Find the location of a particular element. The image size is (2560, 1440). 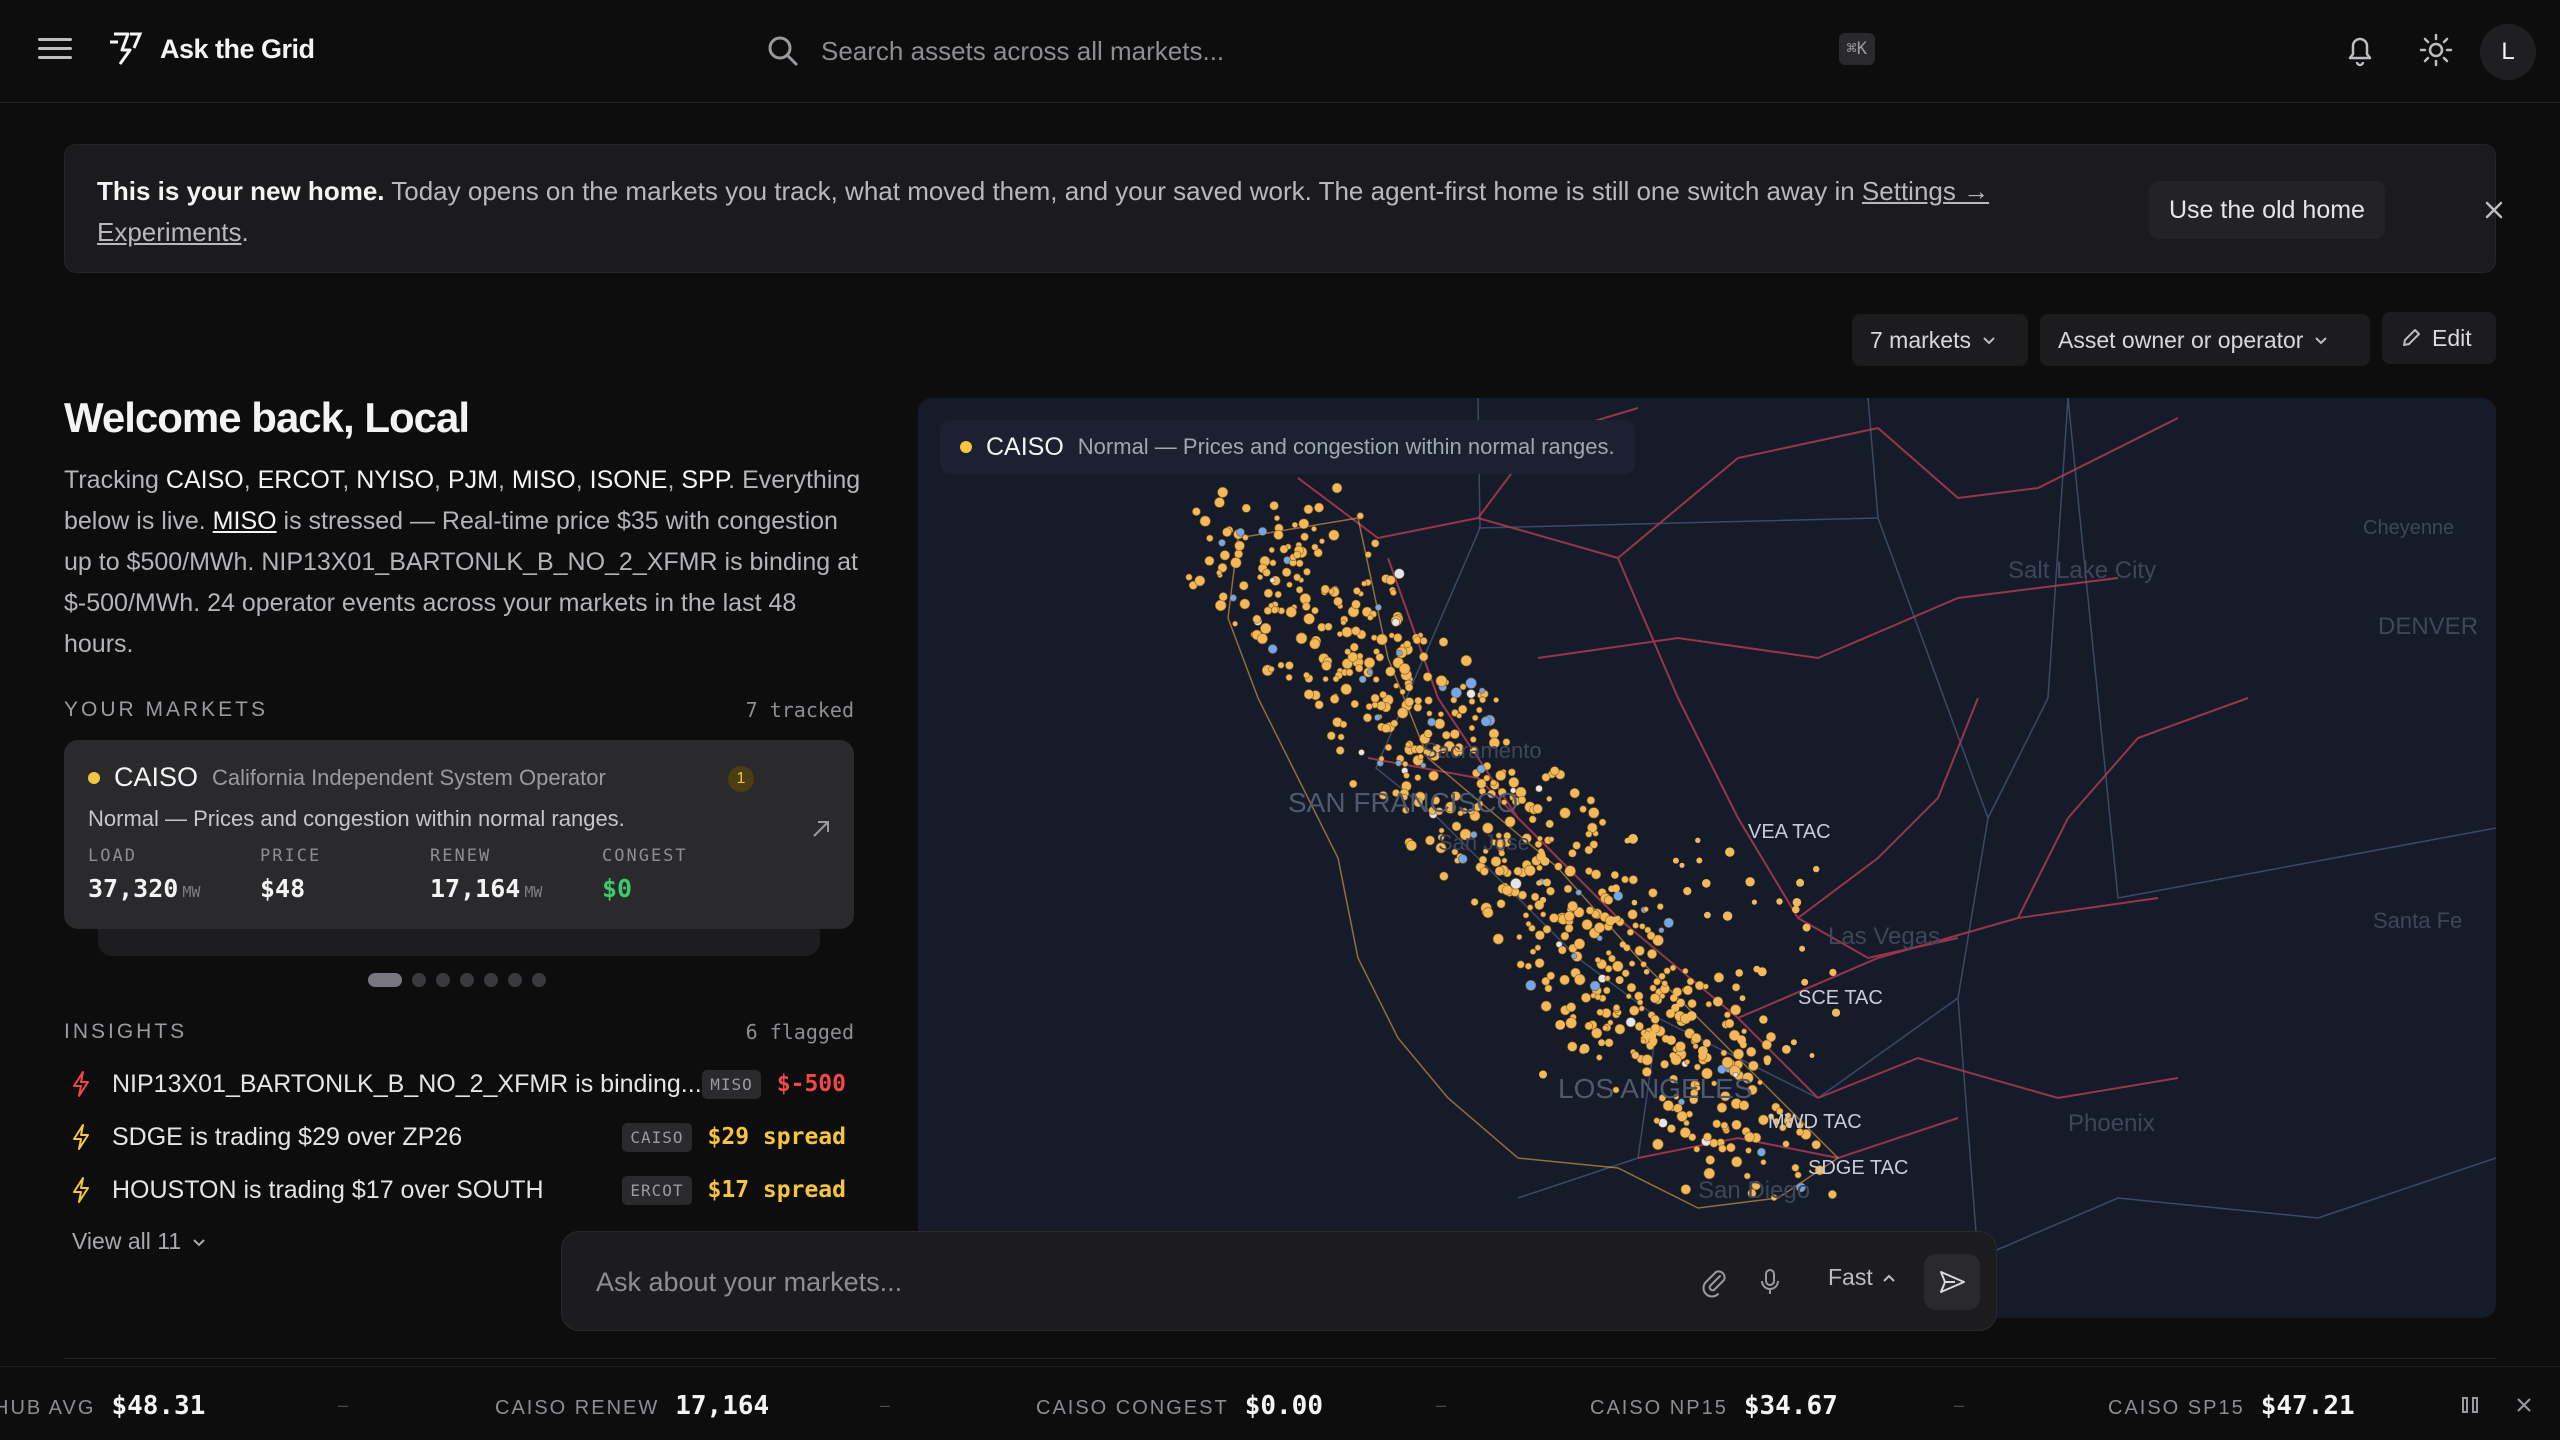

tracked-market: ERCOT is located at coordinates (300, 480).